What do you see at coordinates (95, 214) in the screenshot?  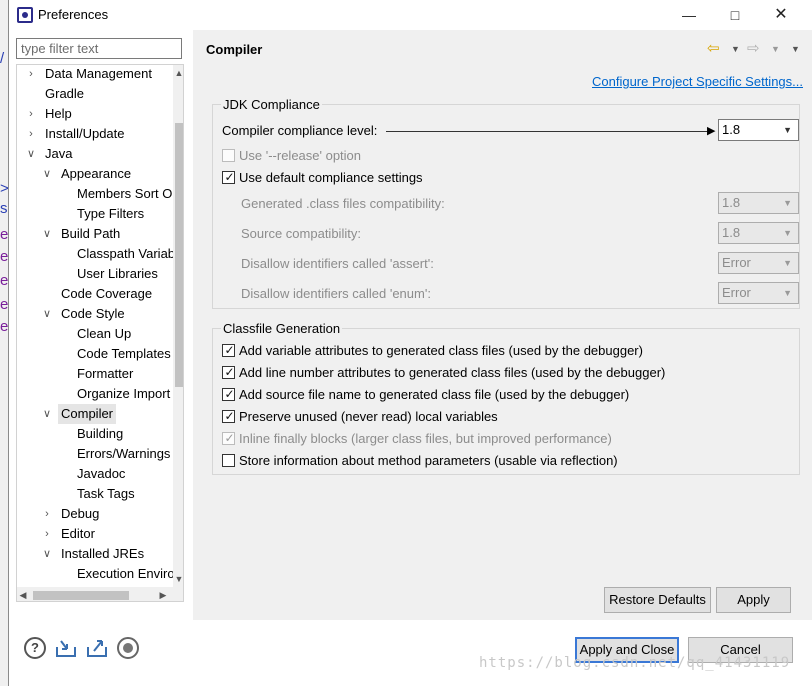 I see `tree-item: Type Filters` at bounding box center [95, 214].